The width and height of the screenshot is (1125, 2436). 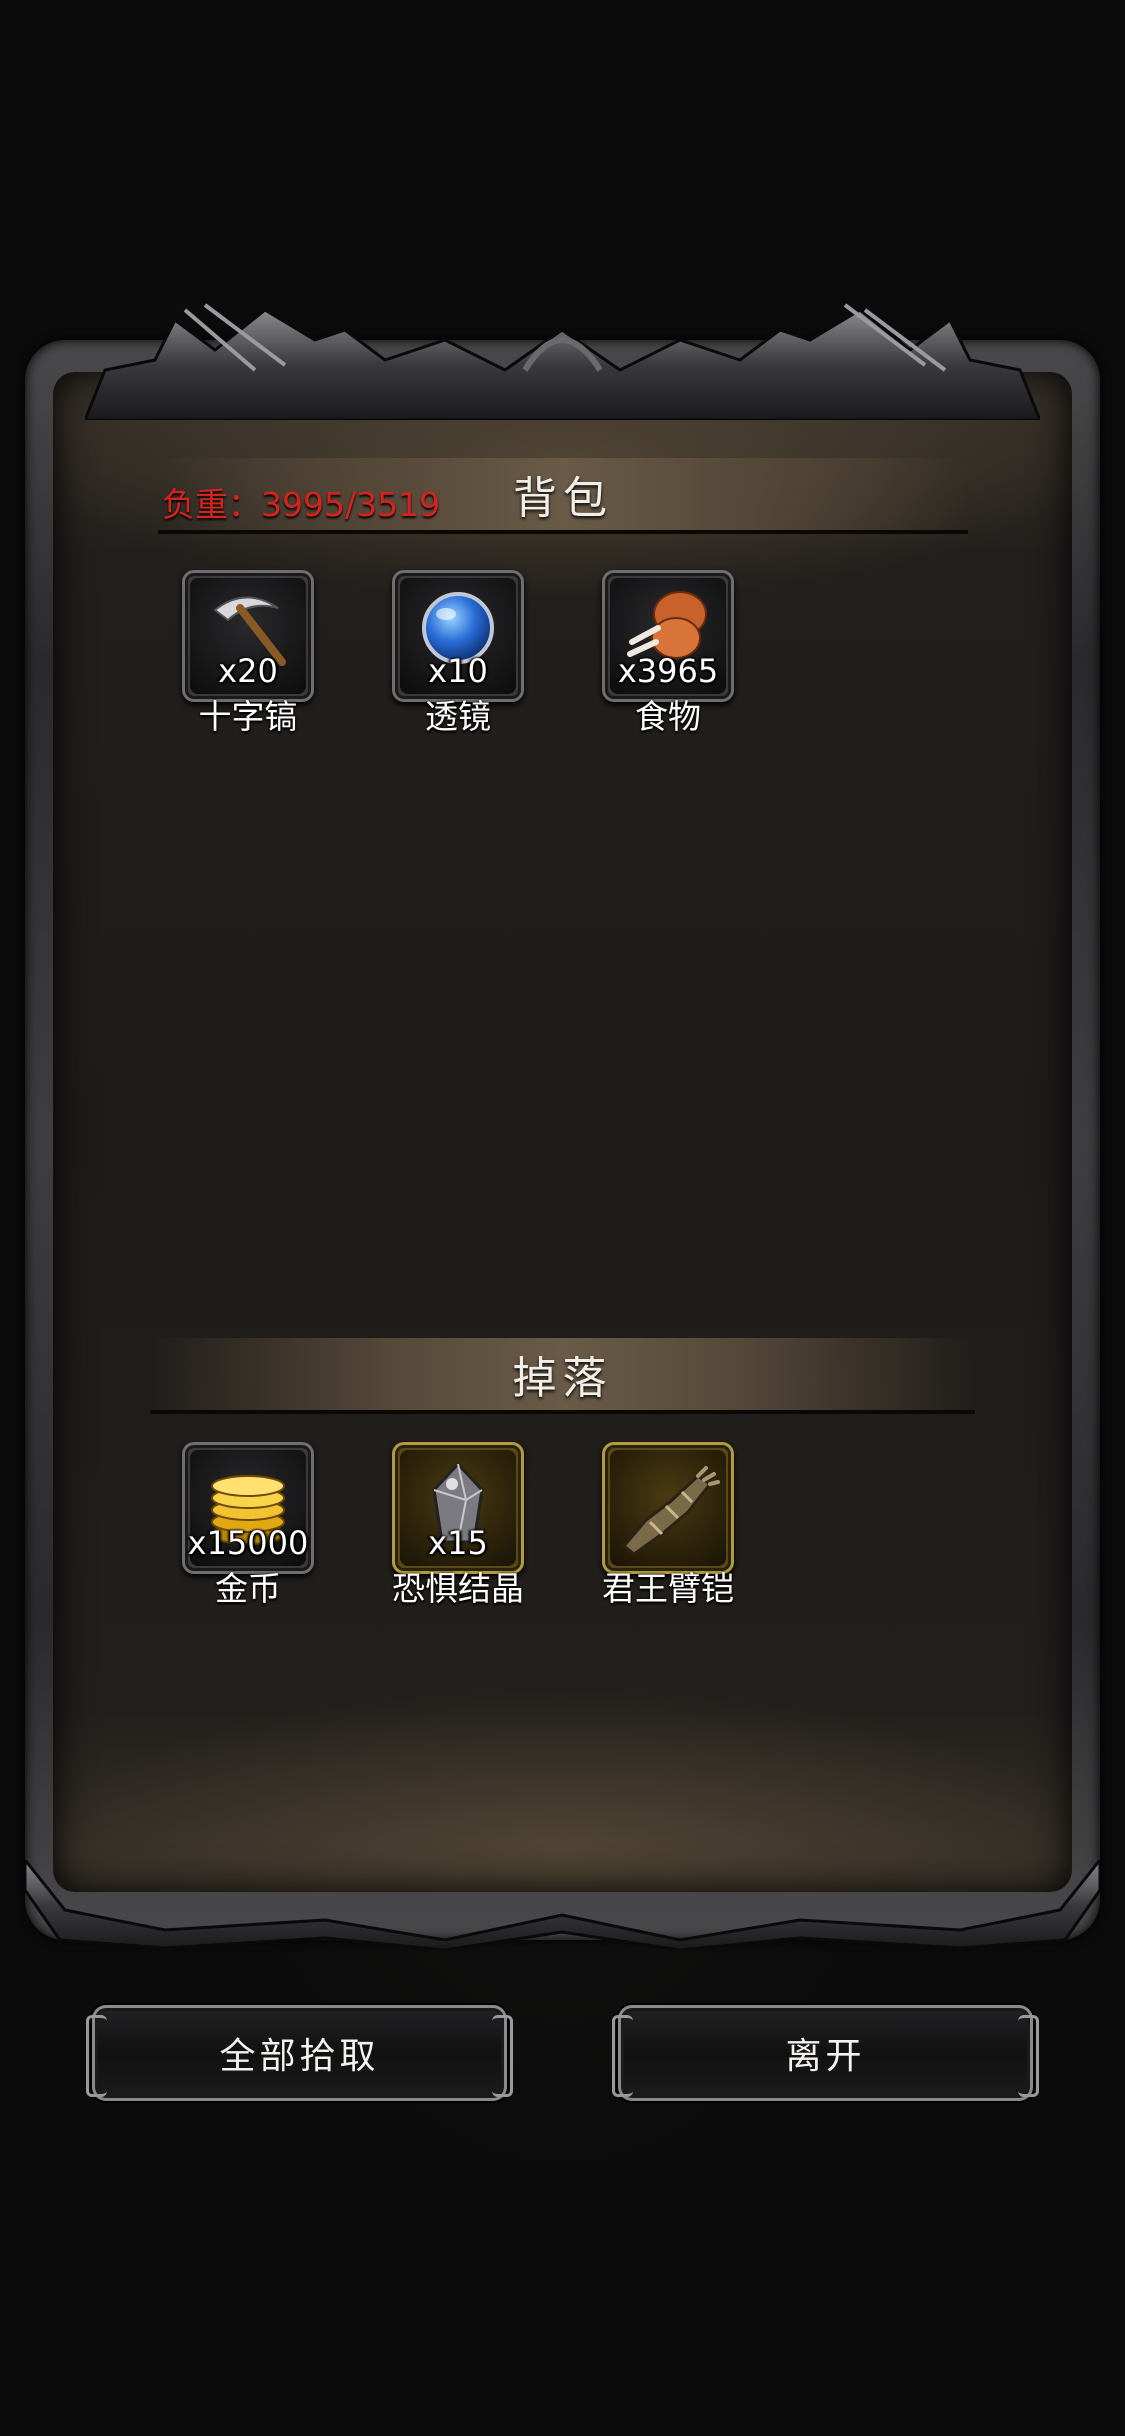 What do you see at coordinates (668, 671) in the screenshot?
I see `item-quantity: x3965` at bounding box center [668, 671].